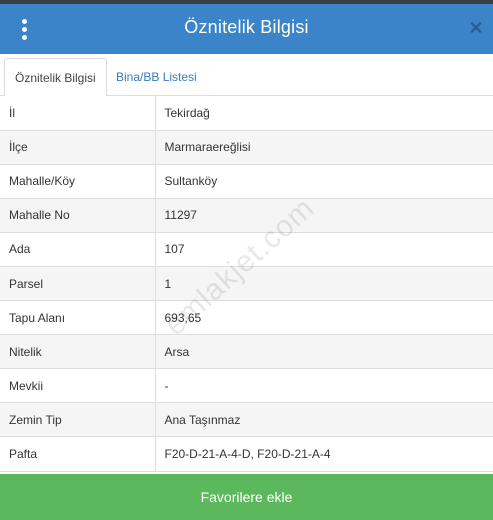  What do you see at coordinates (246, 419) in the screenshot?
I see `table-row: Zemin Tip Ana Taşınmaz` at bounding box center [246, 419].